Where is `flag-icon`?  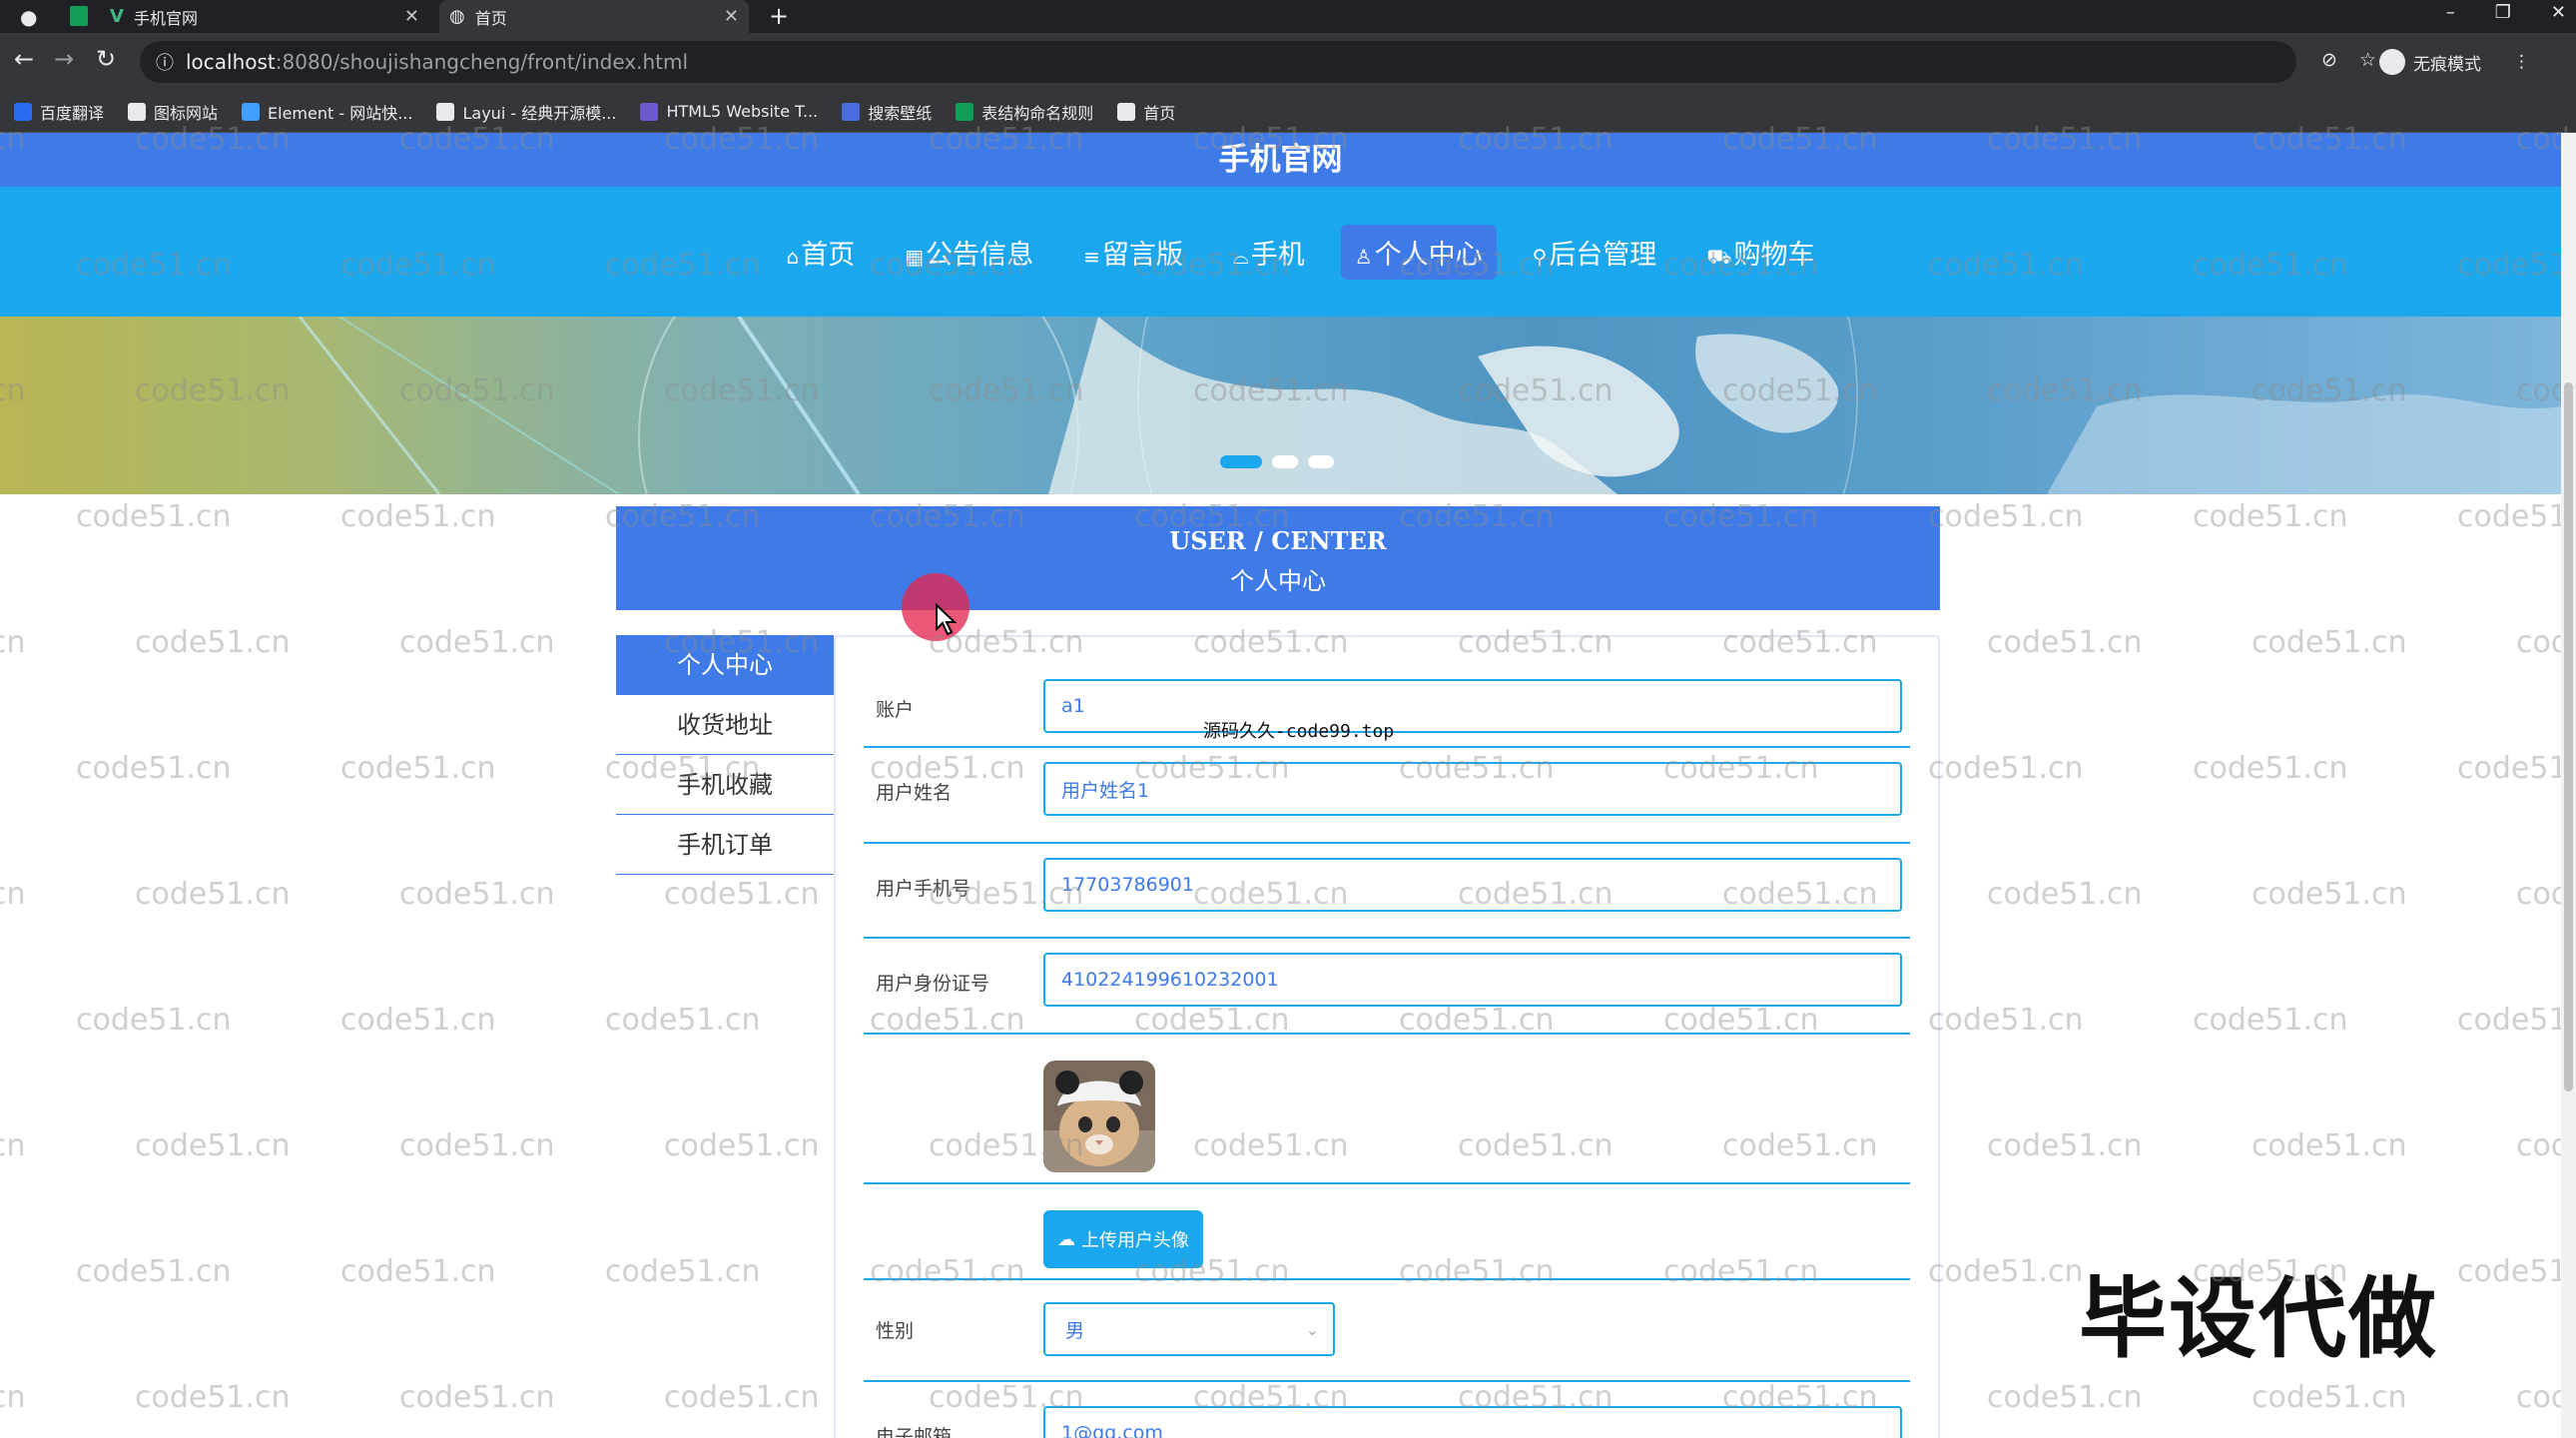 flag-icon is located at coordinates (137, 111).